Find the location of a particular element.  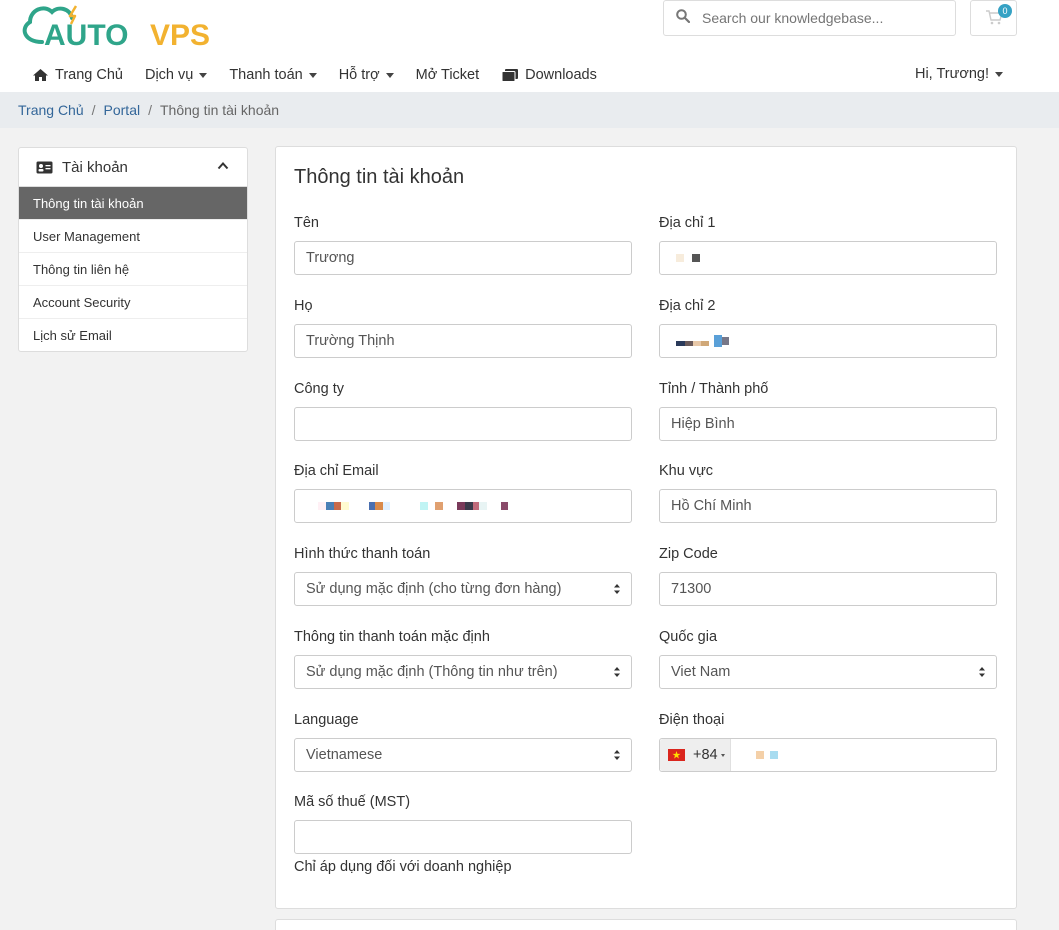

city-group: Tỉnh / Thành phố Hiệp Bình is located at coordinates (828, 411).